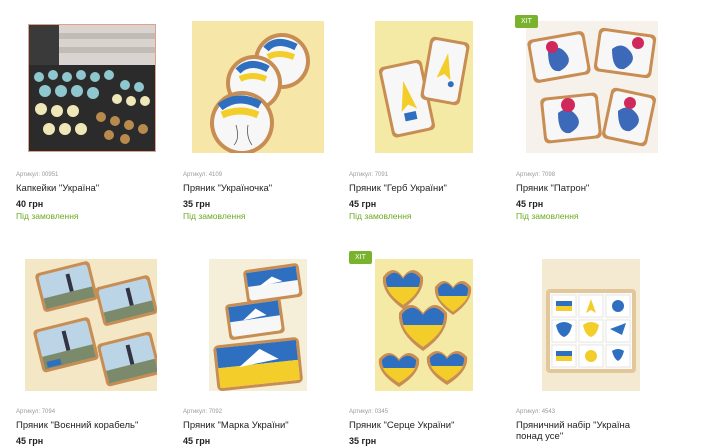 Image resolution: width=708 pixels, height=446 pixels. I want to click on product-name: Пряник "Марка України", so click(236, 425).